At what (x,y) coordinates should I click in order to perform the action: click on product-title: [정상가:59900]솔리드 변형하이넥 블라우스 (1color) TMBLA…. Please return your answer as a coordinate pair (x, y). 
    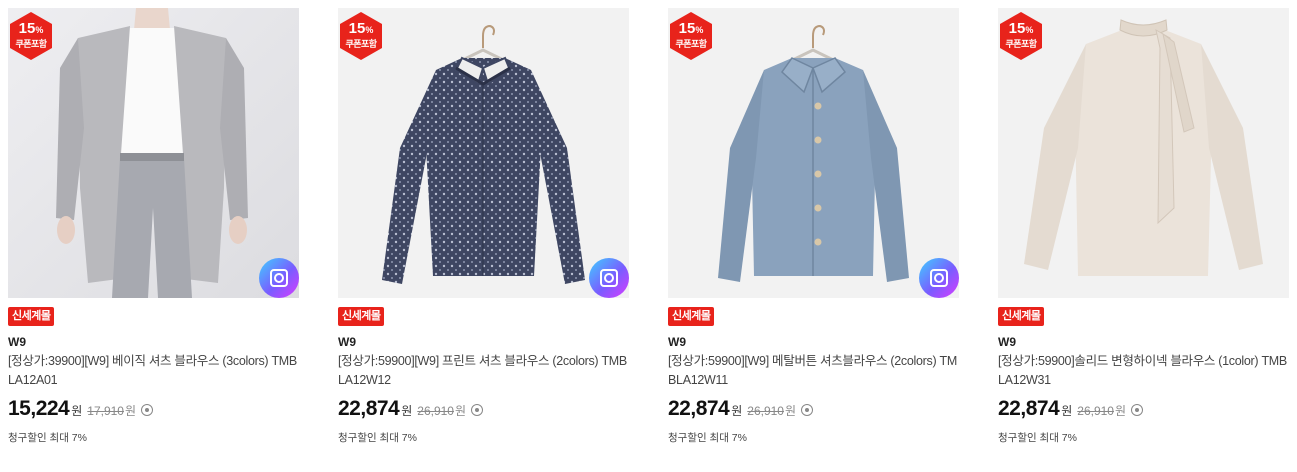
    Looking at the image, I should click on (1143, 371).